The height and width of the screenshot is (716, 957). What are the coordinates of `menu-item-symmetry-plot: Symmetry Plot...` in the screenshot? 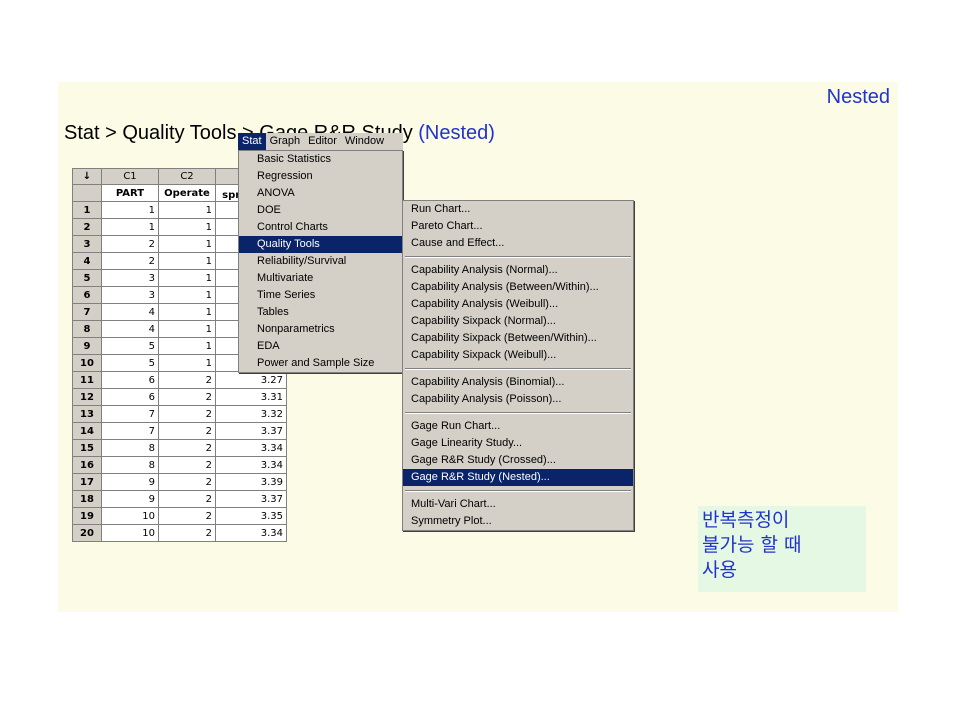 It's located at (518, 521).